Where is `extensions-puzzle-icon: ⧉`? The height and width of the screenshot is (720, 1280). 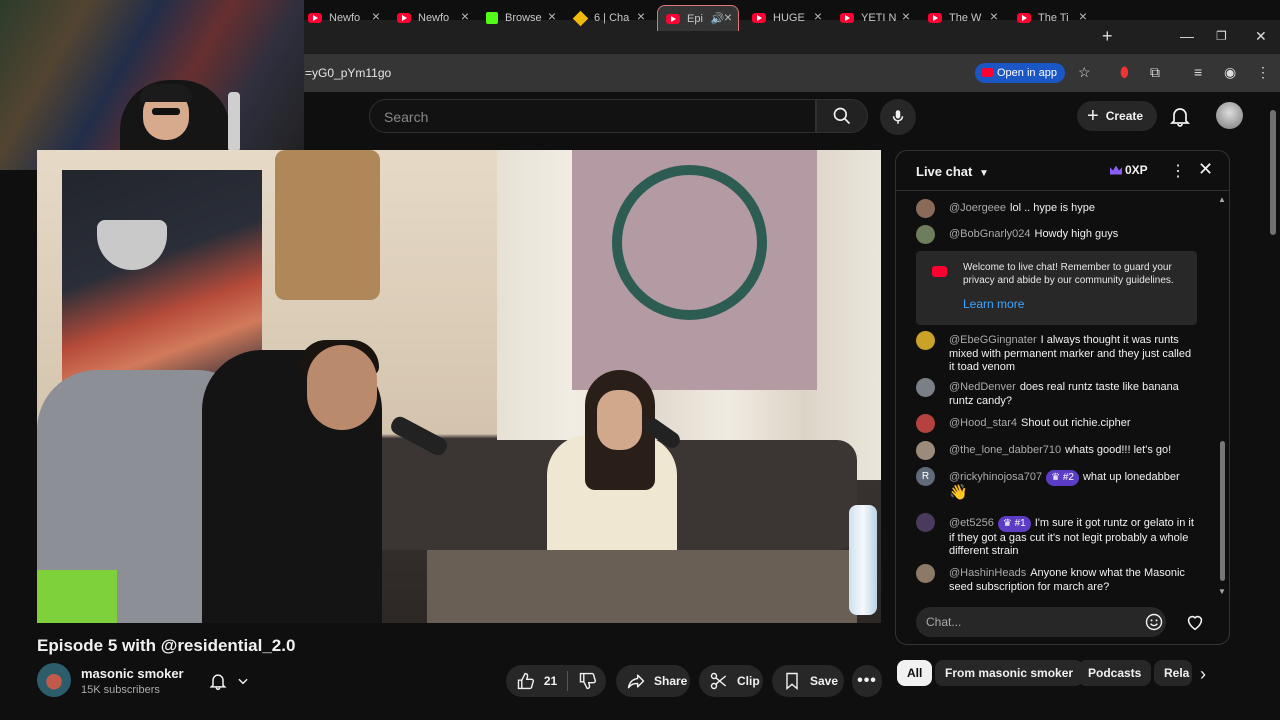
extensions-puzzle-icon: ⧉ is located at coordinates (1155, 72).